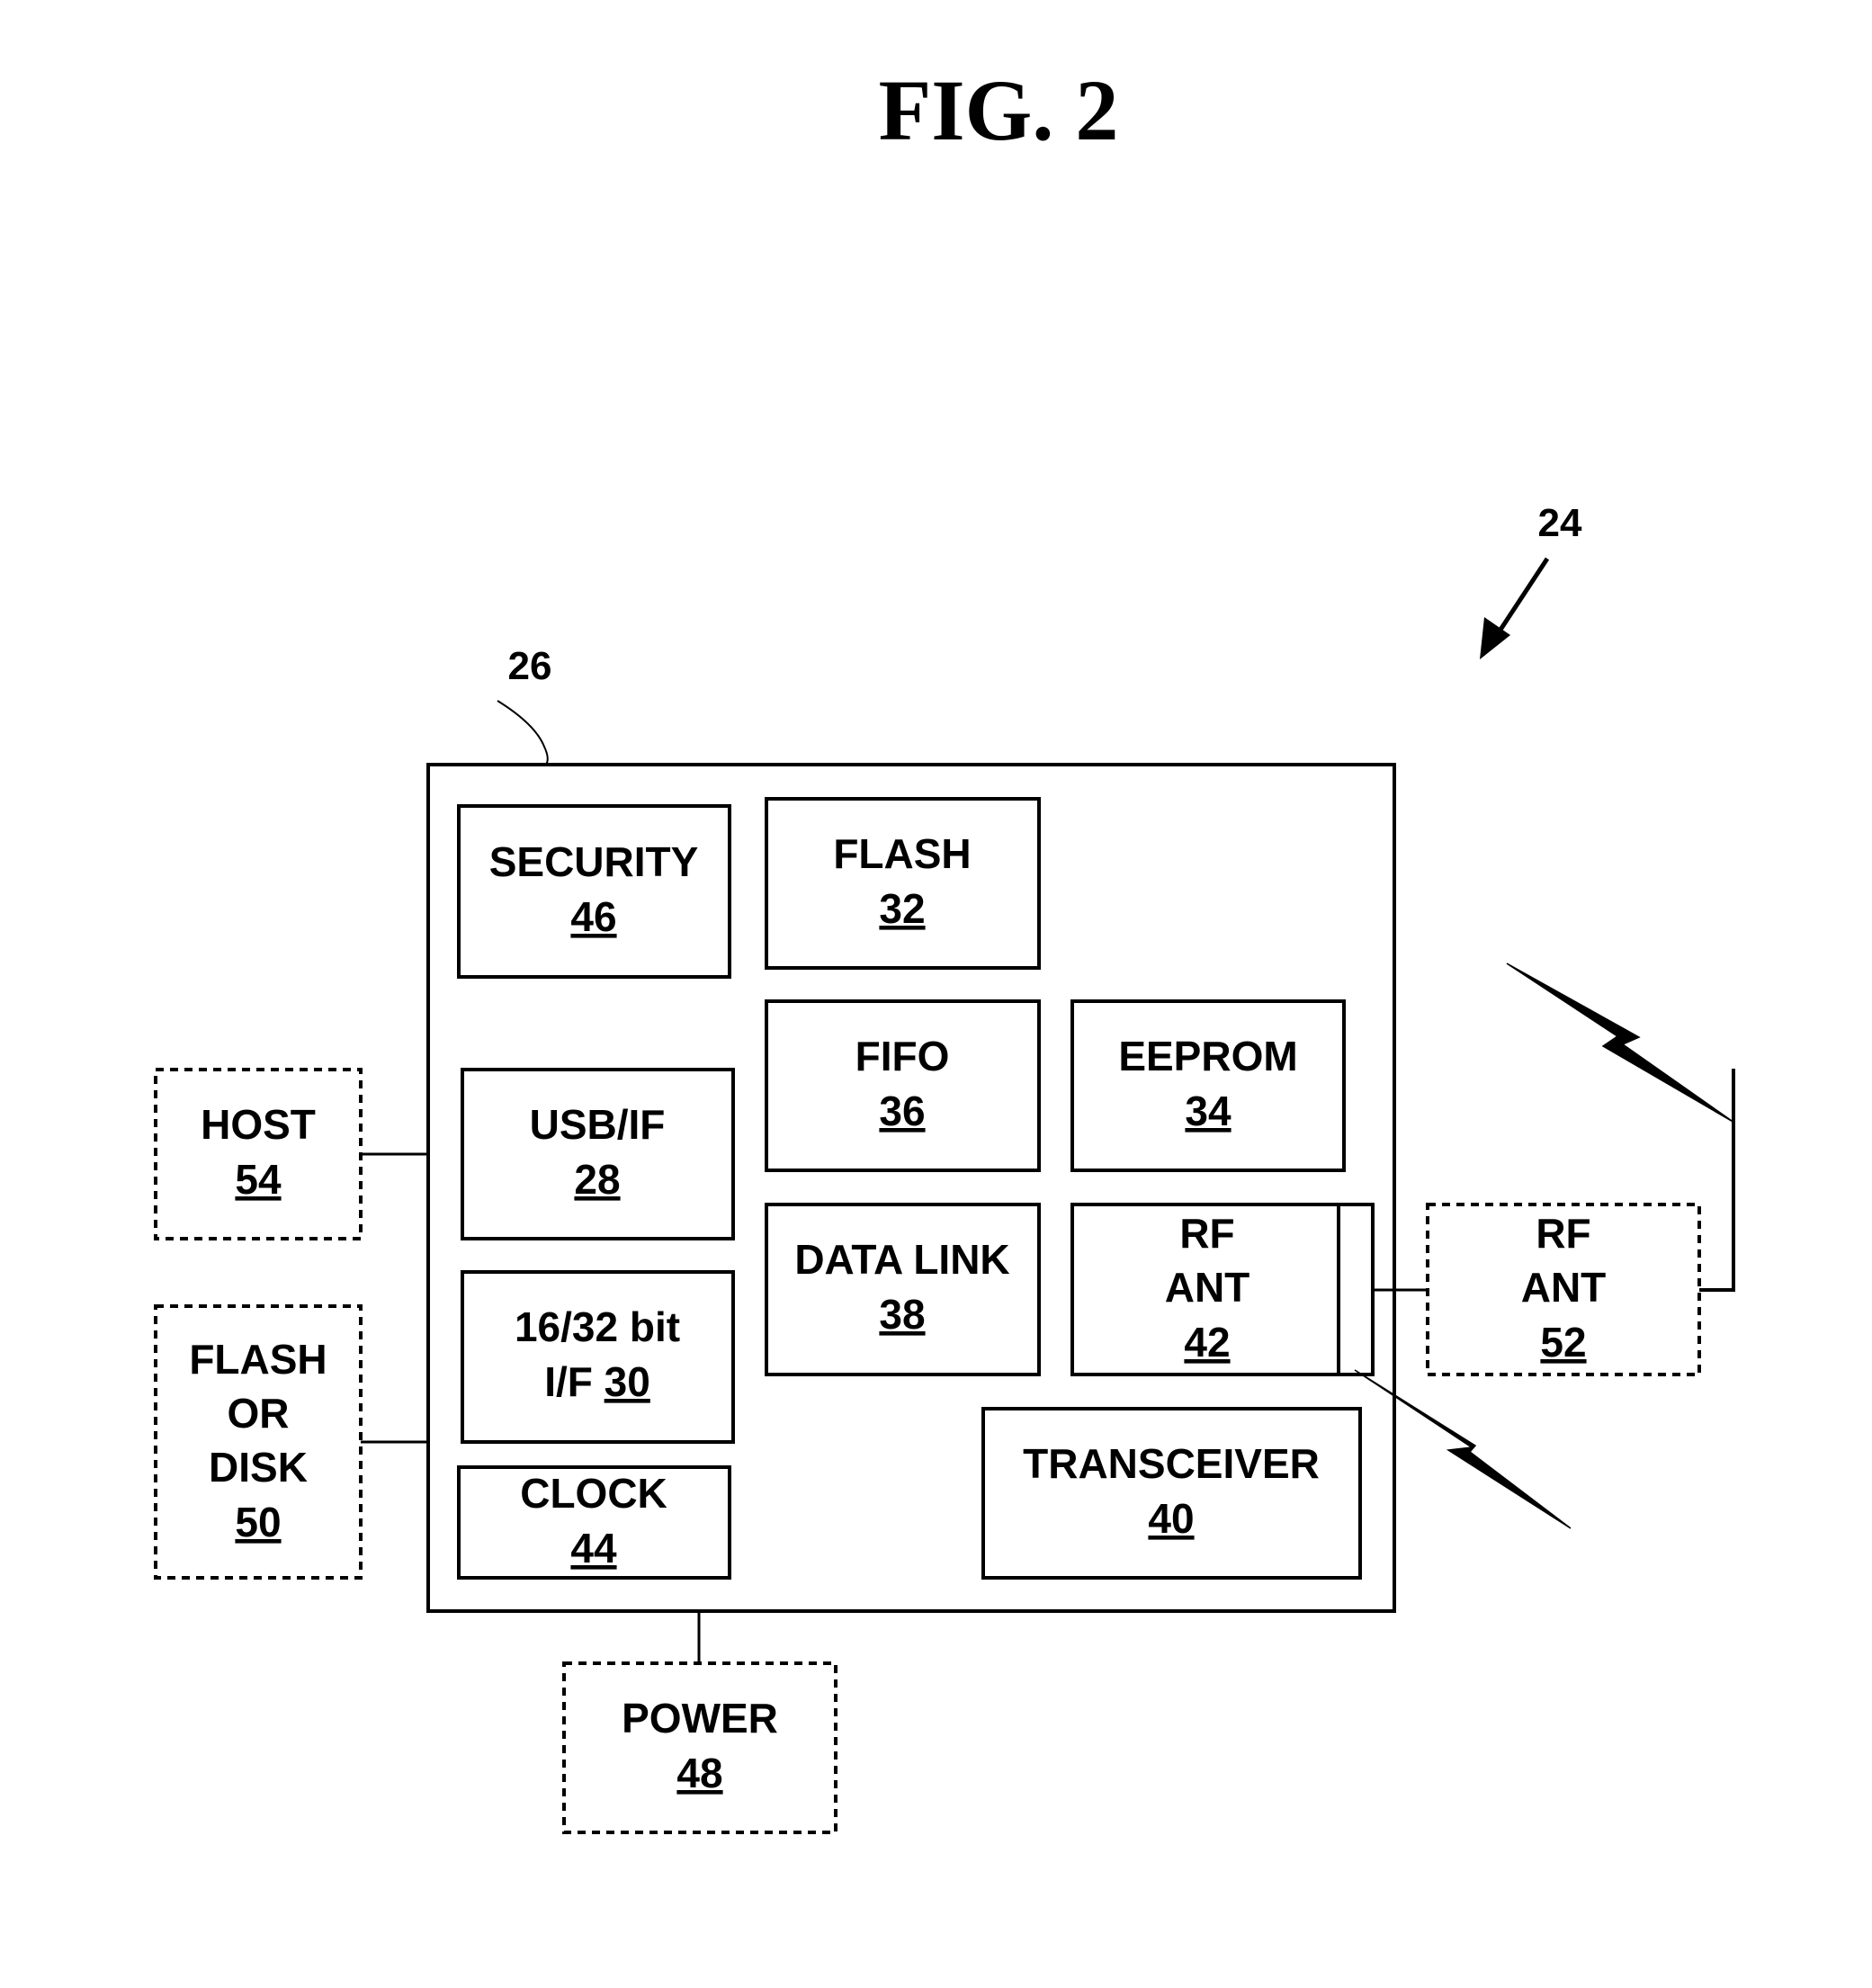  Describe the element at coordinates (1563, 1343) in the screenshot. I see `external-rf-ant-number: 52` at that location.